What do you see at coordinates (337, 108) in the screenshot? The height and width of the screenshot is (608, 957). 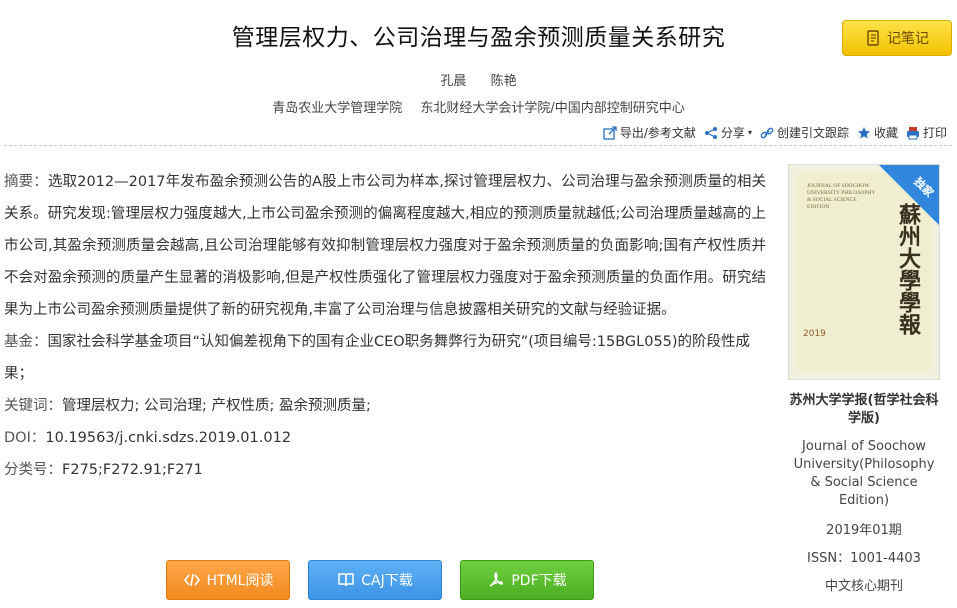 I see `organization-link: 青岛农业大学管理学院` at bounding box center [337, 108].